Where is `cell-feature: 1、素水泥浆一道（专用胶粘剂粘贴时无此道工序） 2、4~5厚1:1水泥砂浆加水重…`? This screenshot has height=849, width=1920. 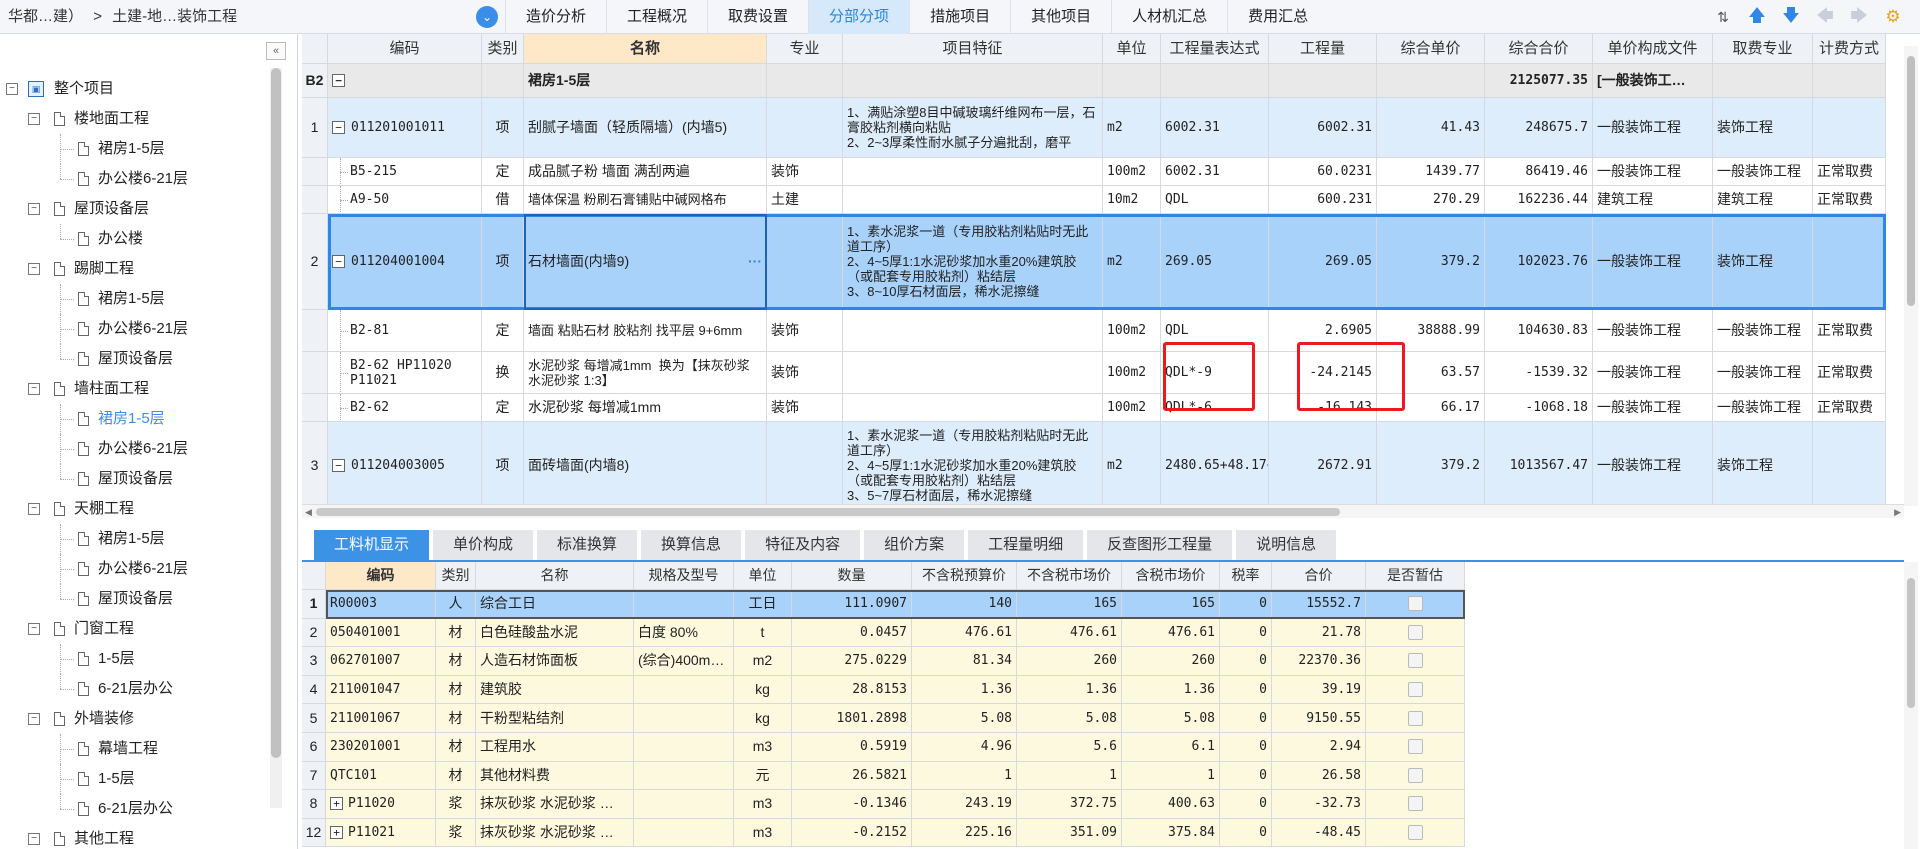
cell-feature: 1、素水泥浆一道（专用胶粘剂粘贴时无此道工序） 2、4~5厚1:1水泥砂浆加水重… is located at coordinates (973, 262).